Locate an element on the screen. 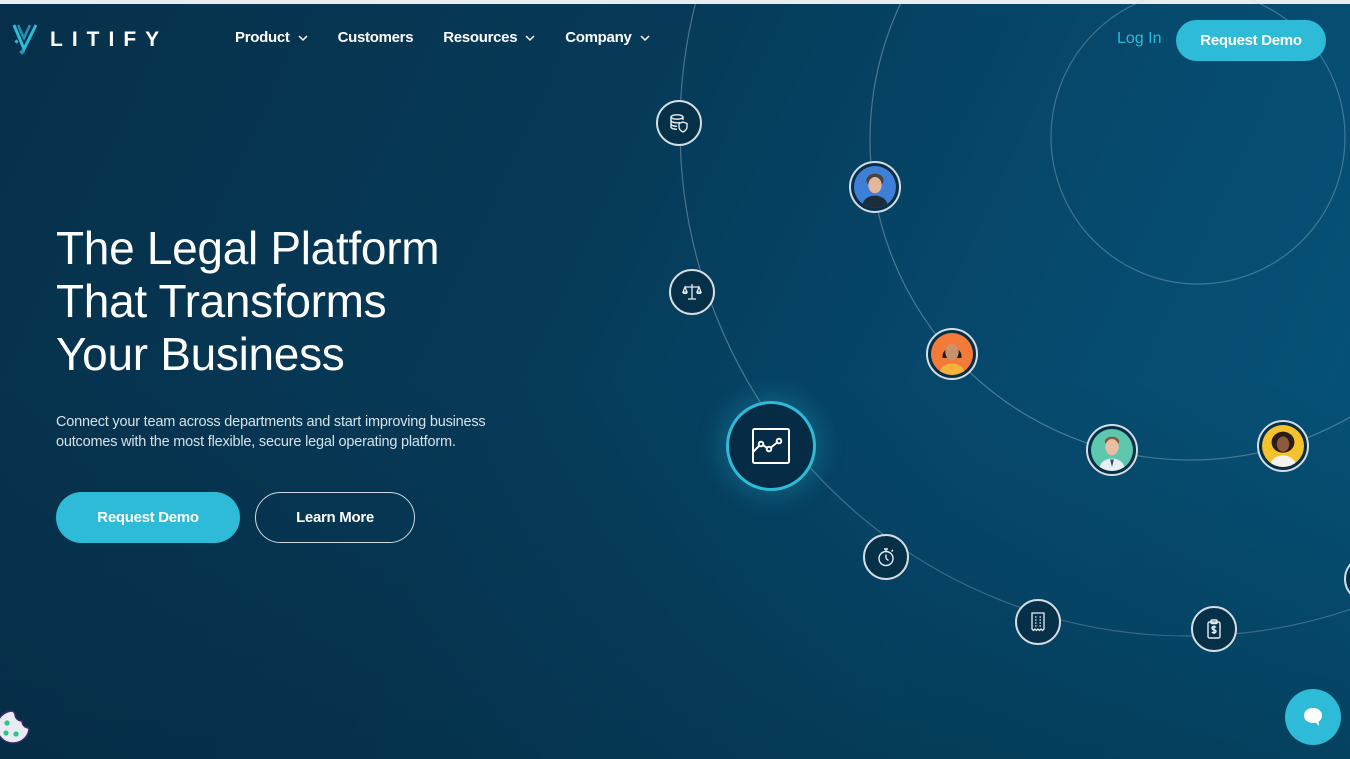 Image resolution: width=1350 pixels, height=759 pixels. clipboard-dollar-node is located at coordinates (1214, 629).